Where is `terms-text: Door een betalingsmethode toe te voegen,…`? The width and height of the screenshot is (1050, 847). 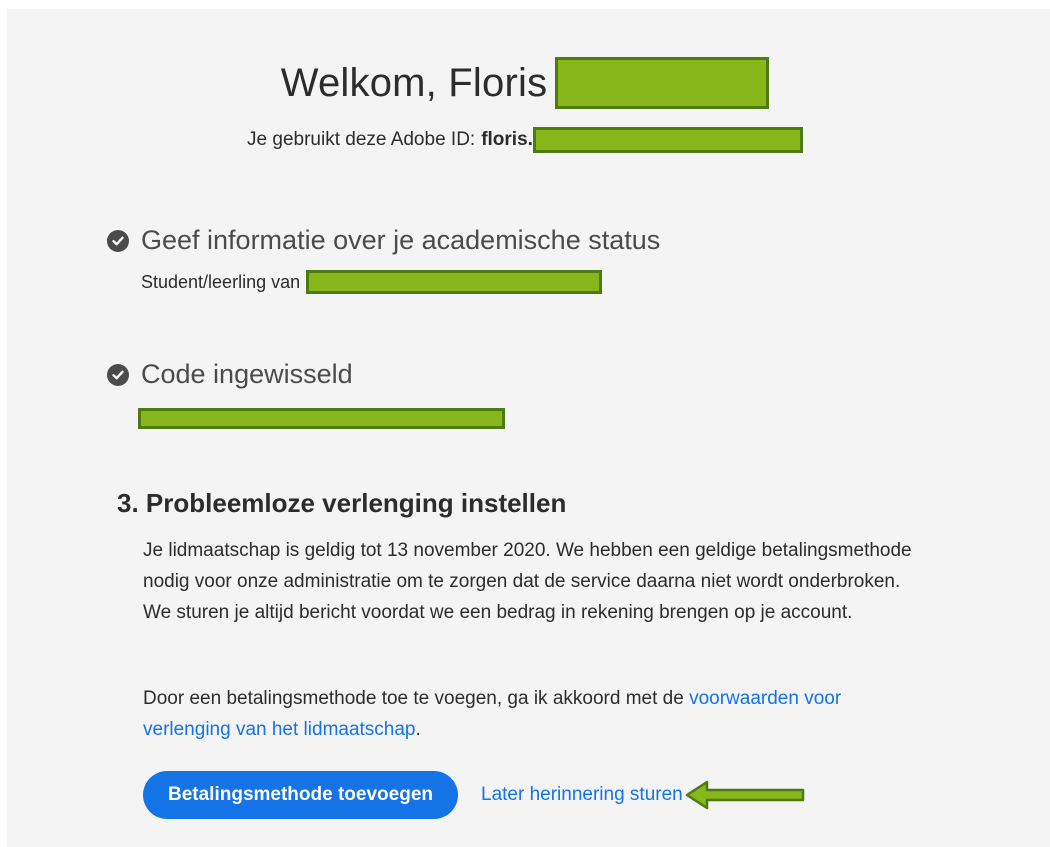 terms-text: Door een betalingsmethode toe te voegen,… is located at coordinates (416, 698).